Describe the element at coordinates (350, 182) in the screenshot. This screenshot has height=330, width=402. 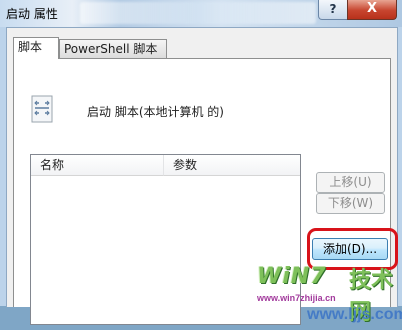
I see `move-up-button: 上移(U)` at that location.